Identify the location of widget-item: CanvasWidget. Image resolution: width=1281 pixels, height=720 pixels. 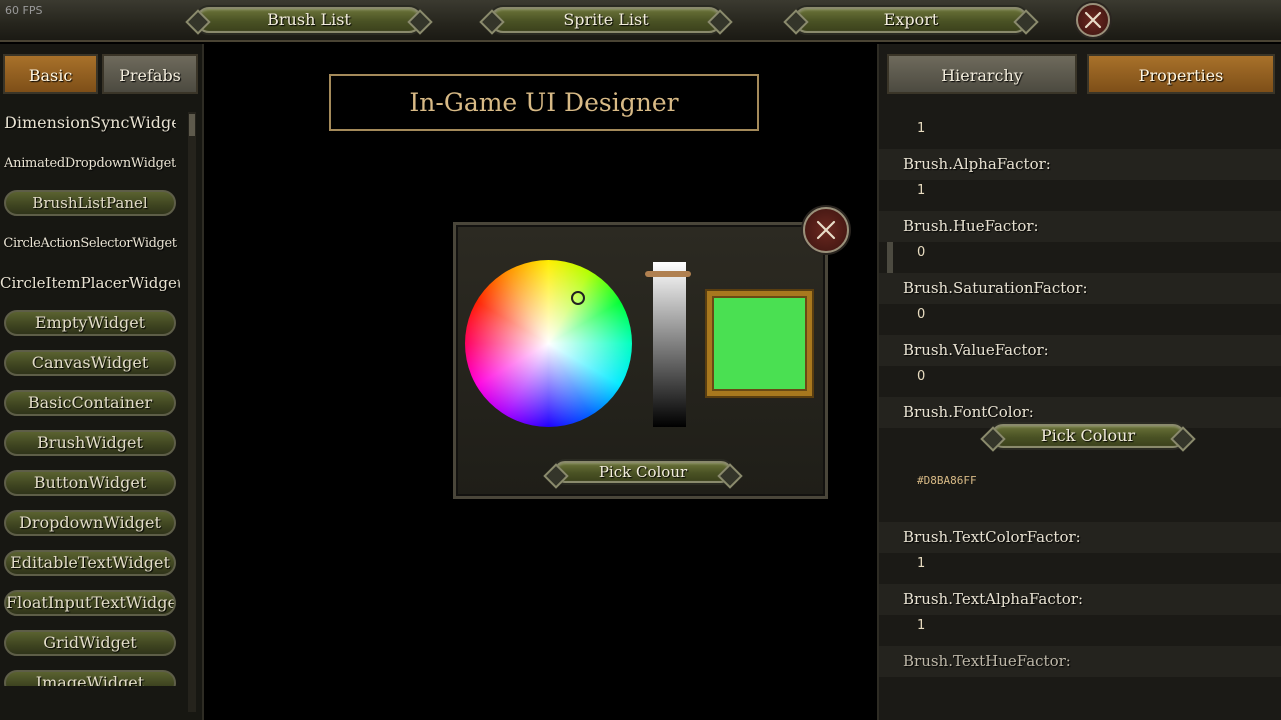
(90, 363).